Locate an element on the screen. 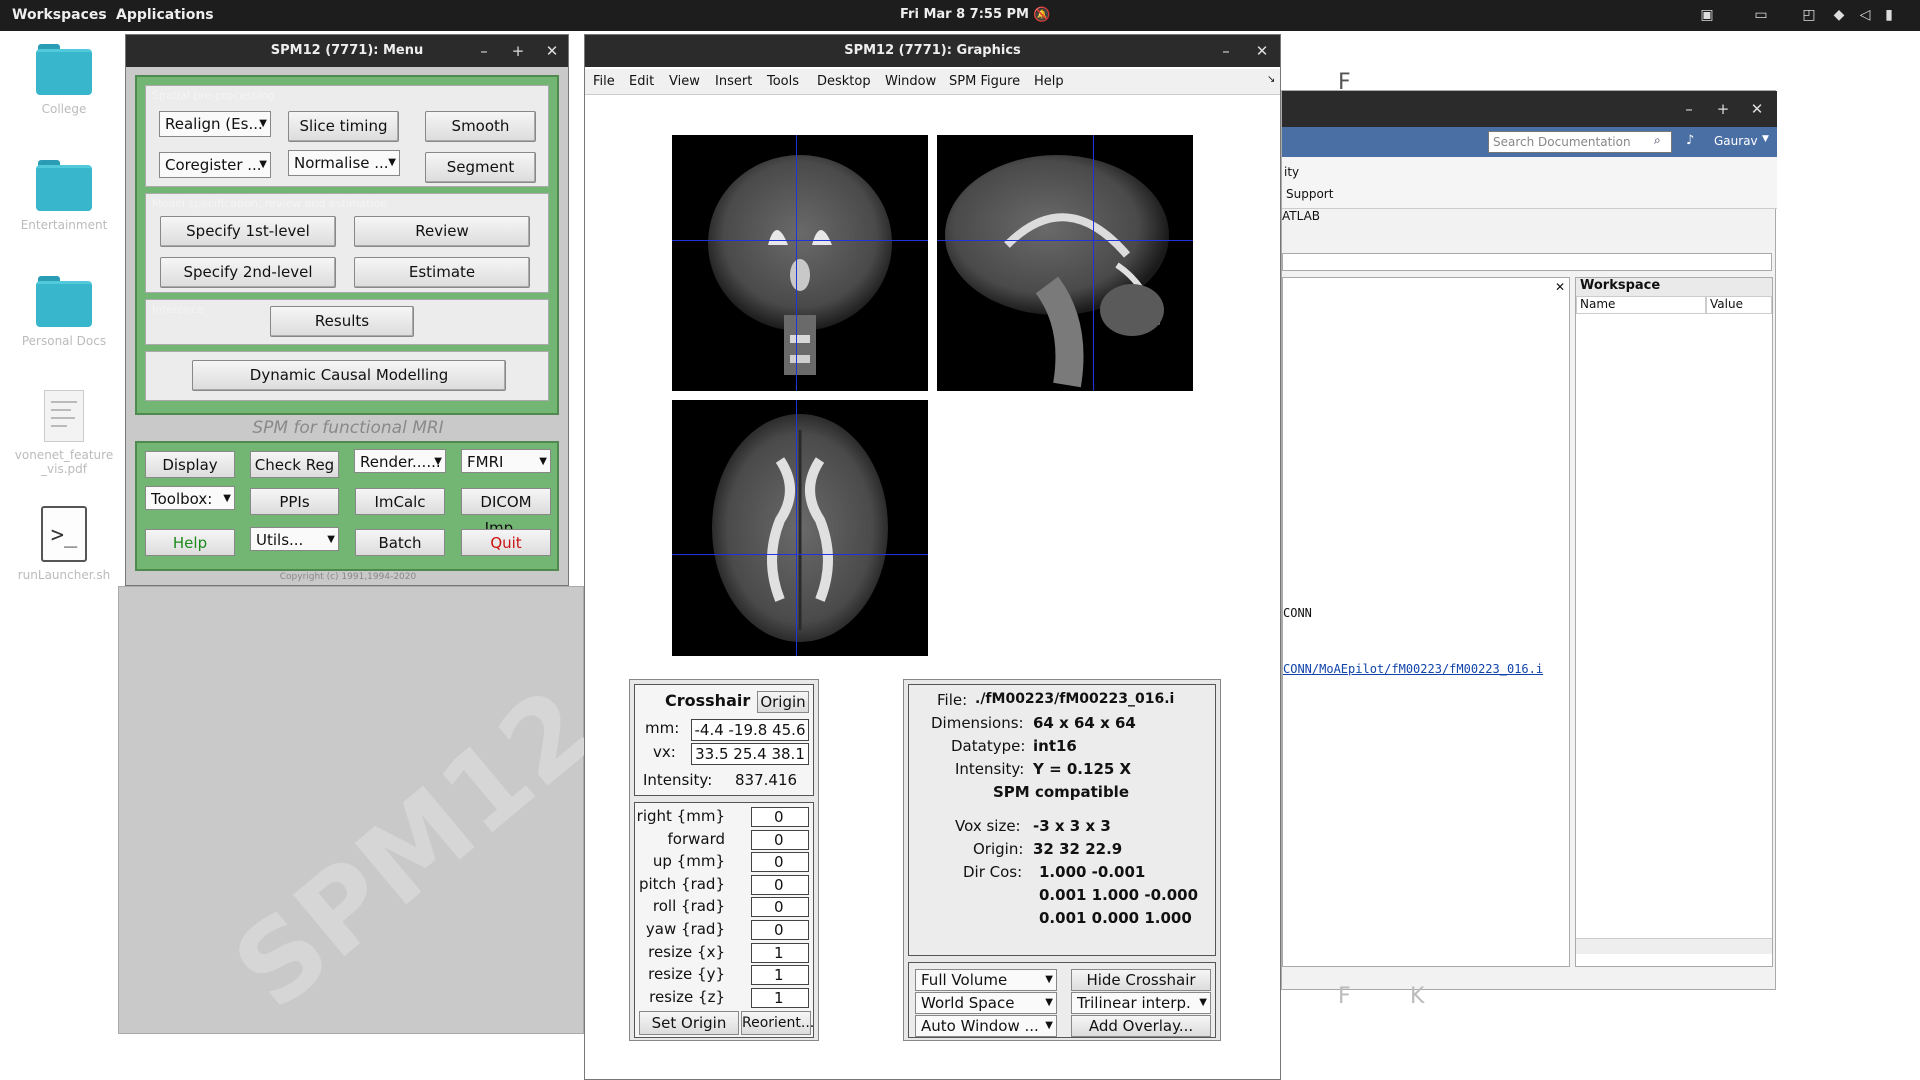  modality-select: FMRI ▼ is located at coordinates (506, 461).